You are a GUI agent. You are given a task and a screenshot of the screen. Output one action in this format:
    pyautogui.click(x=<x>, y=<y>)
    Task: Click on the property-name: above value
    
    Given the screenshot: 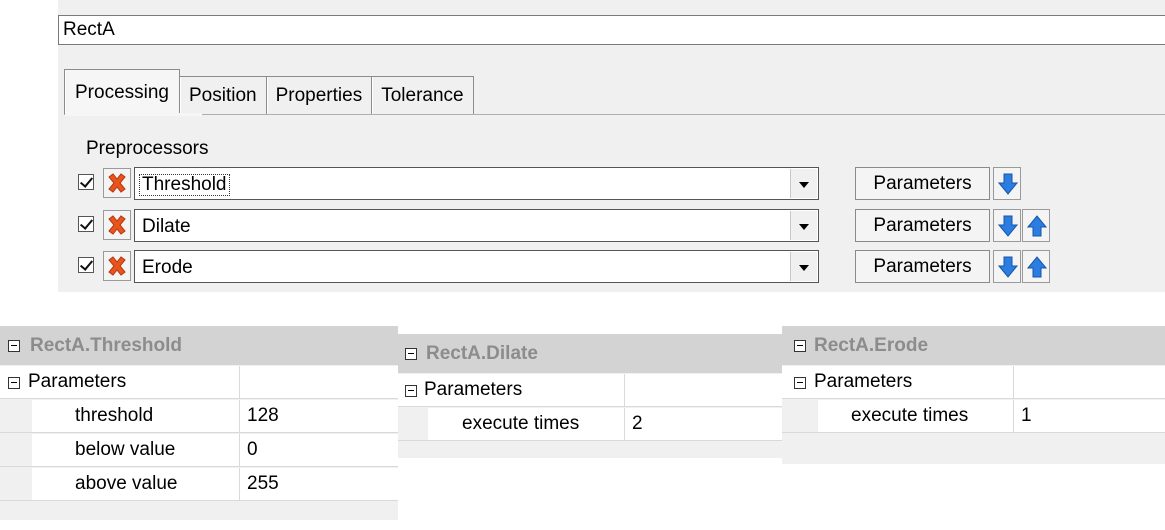 What is the action you would take?
    pyautogui.click(x=126, y=483)
    